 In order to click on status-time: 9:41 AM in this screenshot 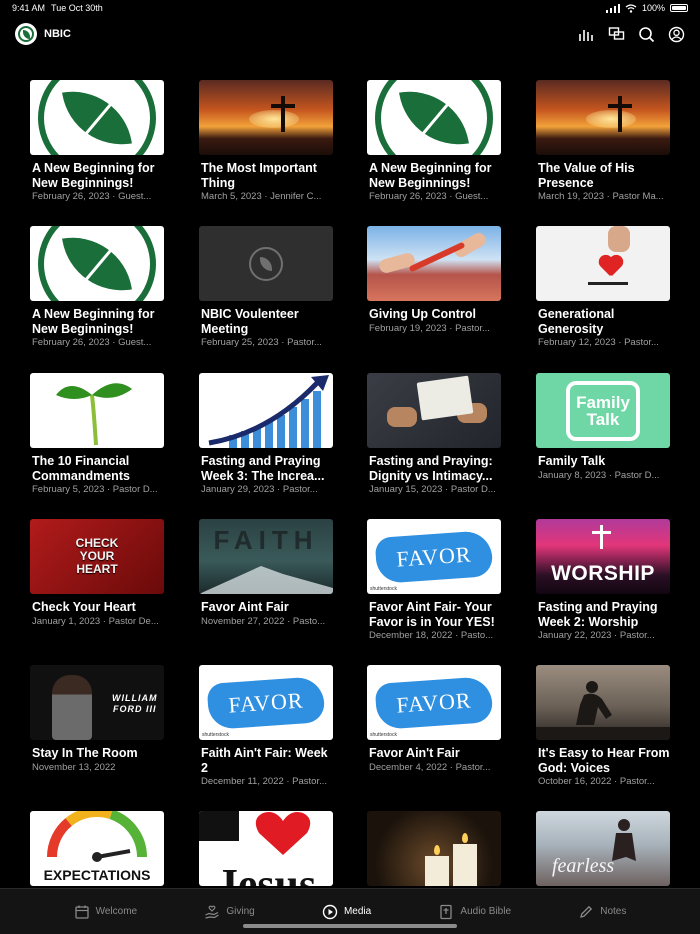, I will do `click(29, 8)`.